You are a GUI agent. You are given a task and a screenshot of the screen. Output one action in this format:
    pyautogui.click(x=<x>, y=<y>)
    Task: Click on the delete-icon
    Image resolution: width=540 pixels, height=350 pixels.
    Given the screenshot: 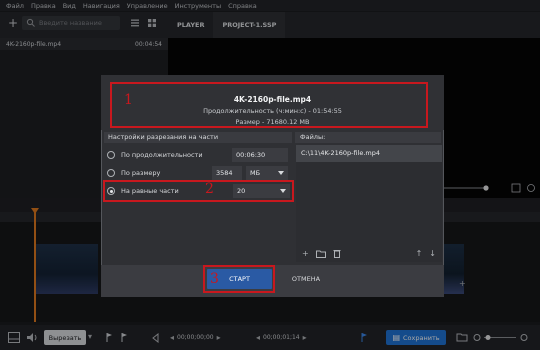 What is the action you would take?
    pyautogui.click(x=337, y=253)
    